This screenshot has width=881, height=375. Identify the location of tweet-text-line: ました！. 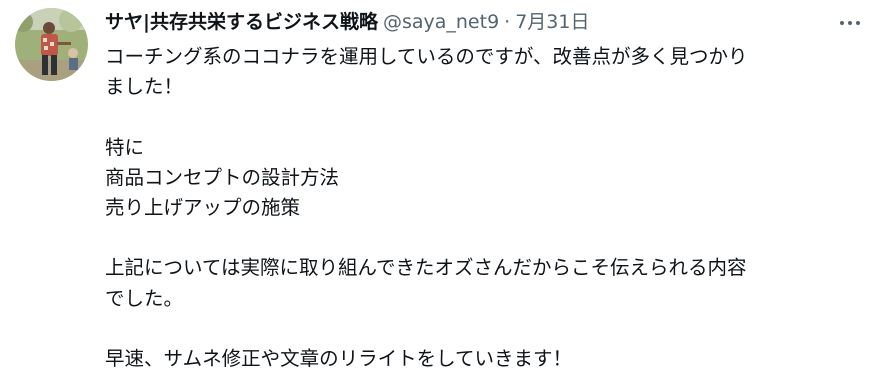
(144, 87).